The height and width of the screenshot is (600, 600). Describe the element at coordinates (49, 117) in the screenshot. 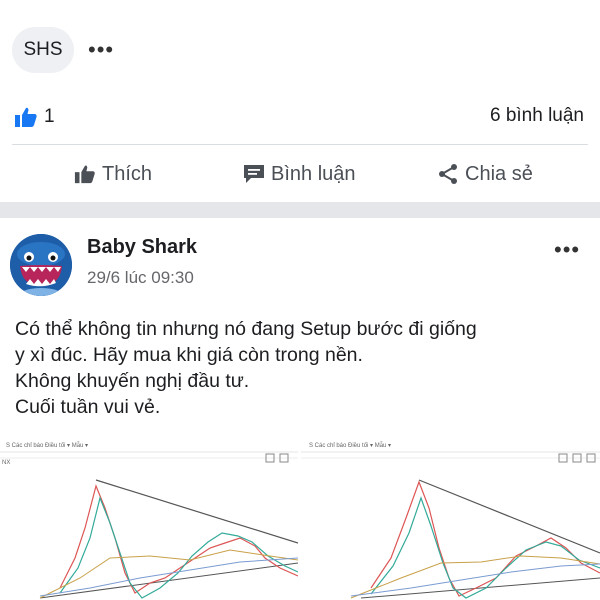

I see `like-count: 1` at that location.